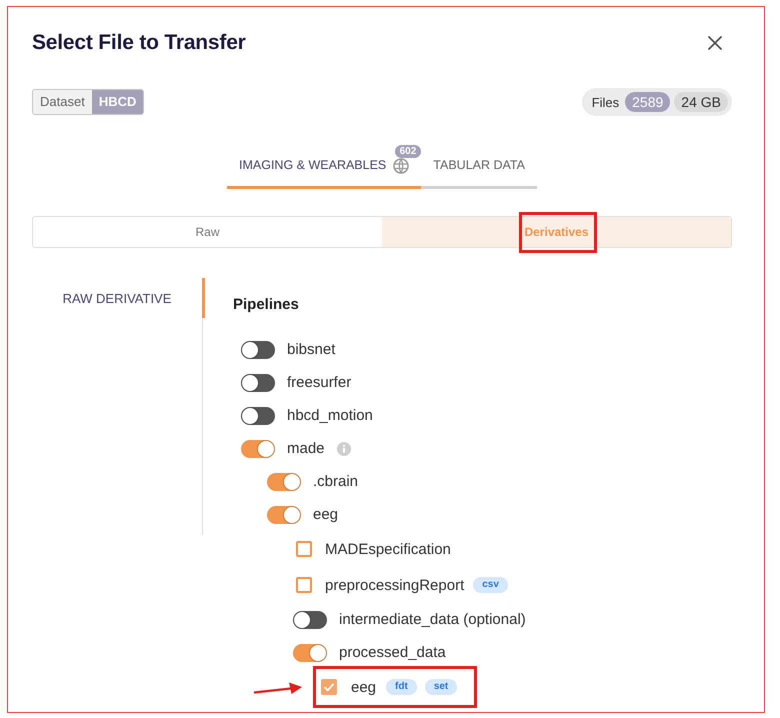  I want to click on close-icon, so click(715, 43).